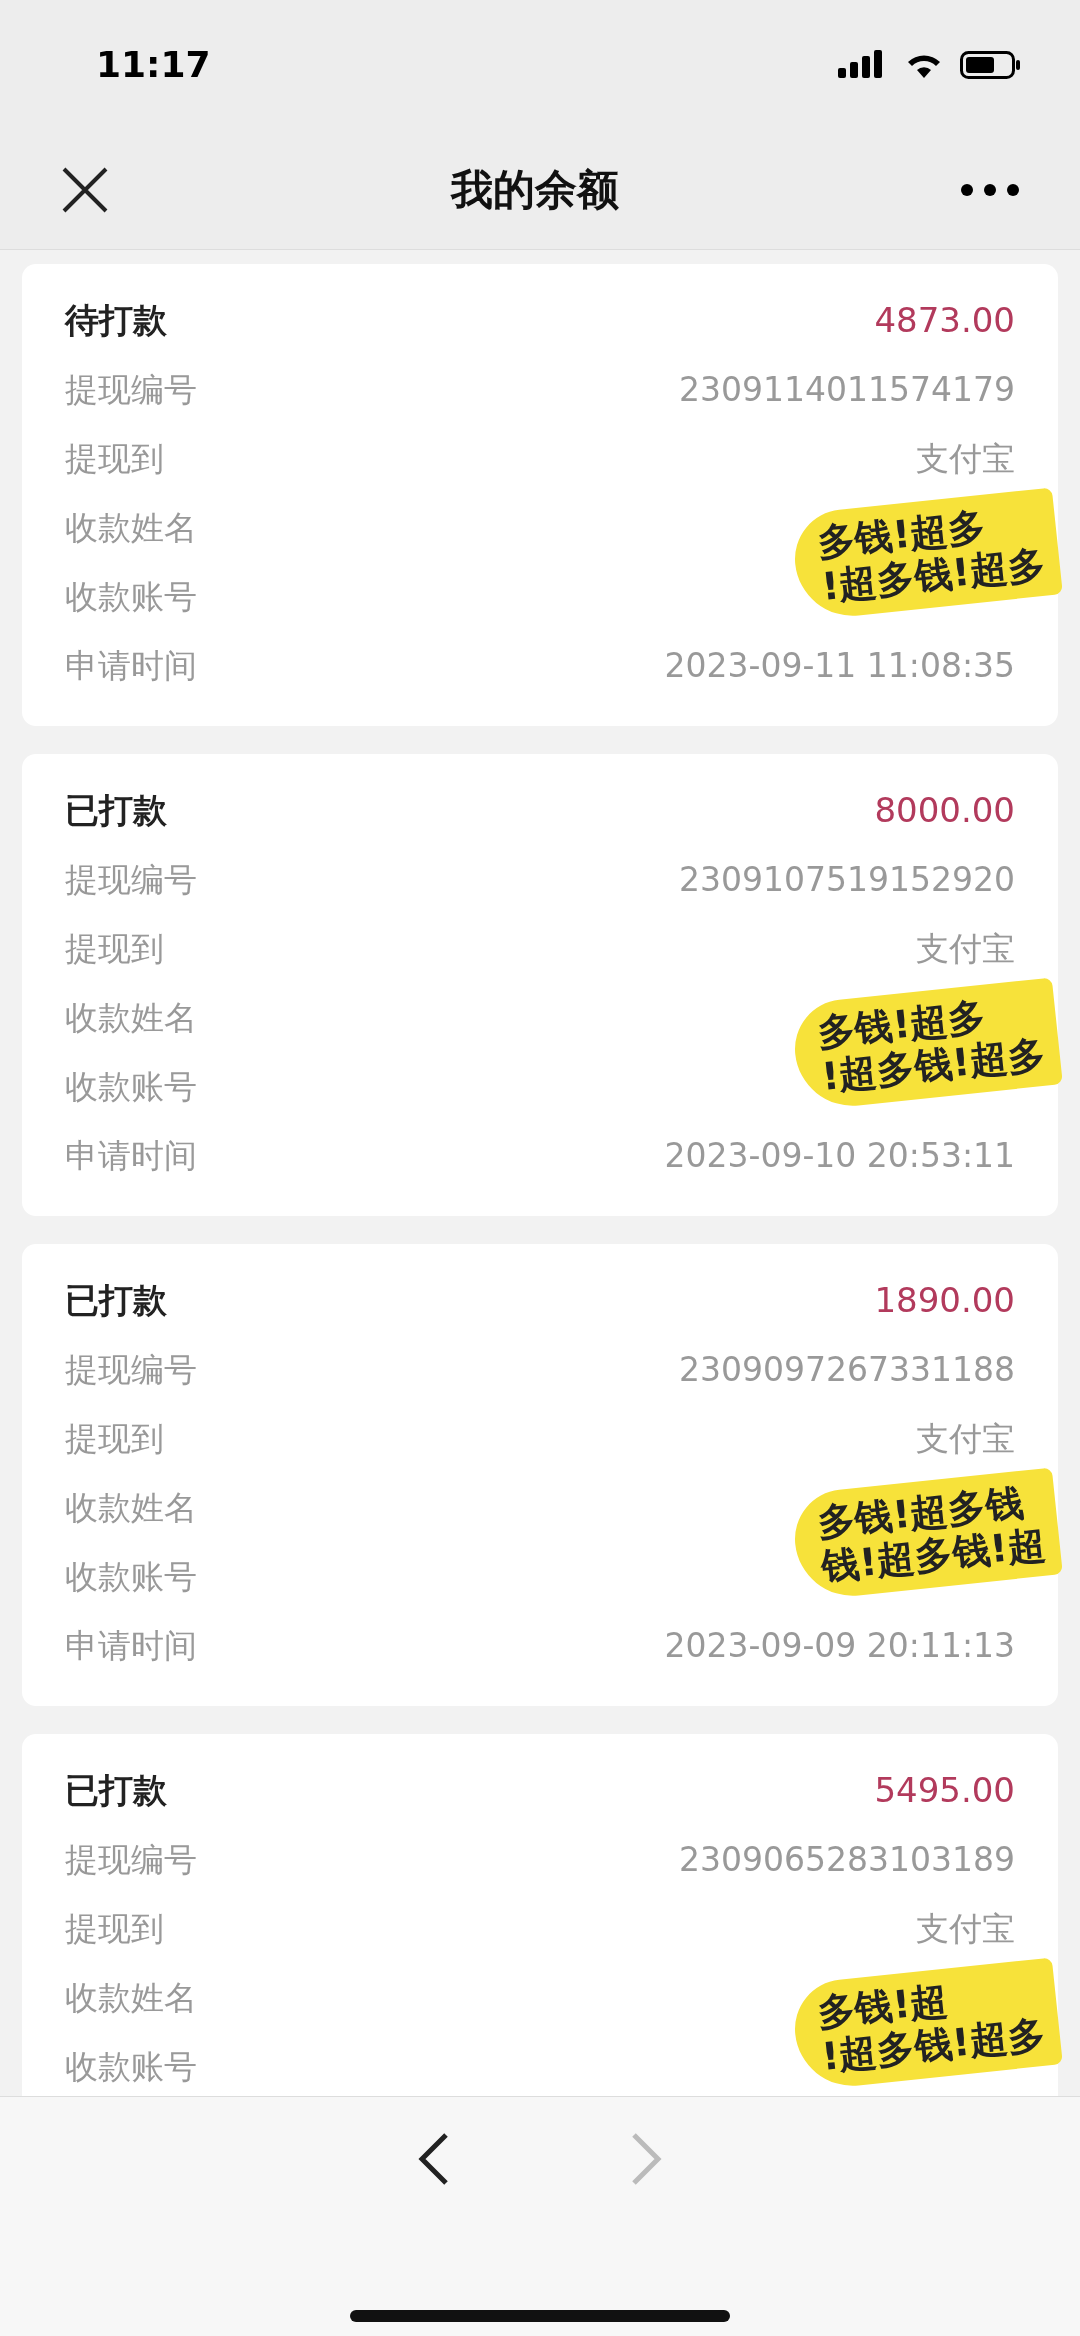 Image resolution: width=1080 pixels, height=2336 pixels. What do you see at coordinates (847, 879) in the screenshot?
I see `field-value: 2309107519152920` at bounding box center [847, 879].